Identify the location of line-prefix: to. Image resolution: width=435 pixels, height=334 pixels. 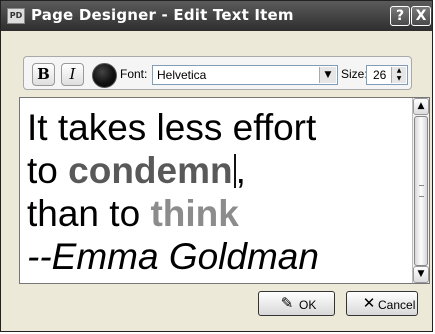
(48, 170).